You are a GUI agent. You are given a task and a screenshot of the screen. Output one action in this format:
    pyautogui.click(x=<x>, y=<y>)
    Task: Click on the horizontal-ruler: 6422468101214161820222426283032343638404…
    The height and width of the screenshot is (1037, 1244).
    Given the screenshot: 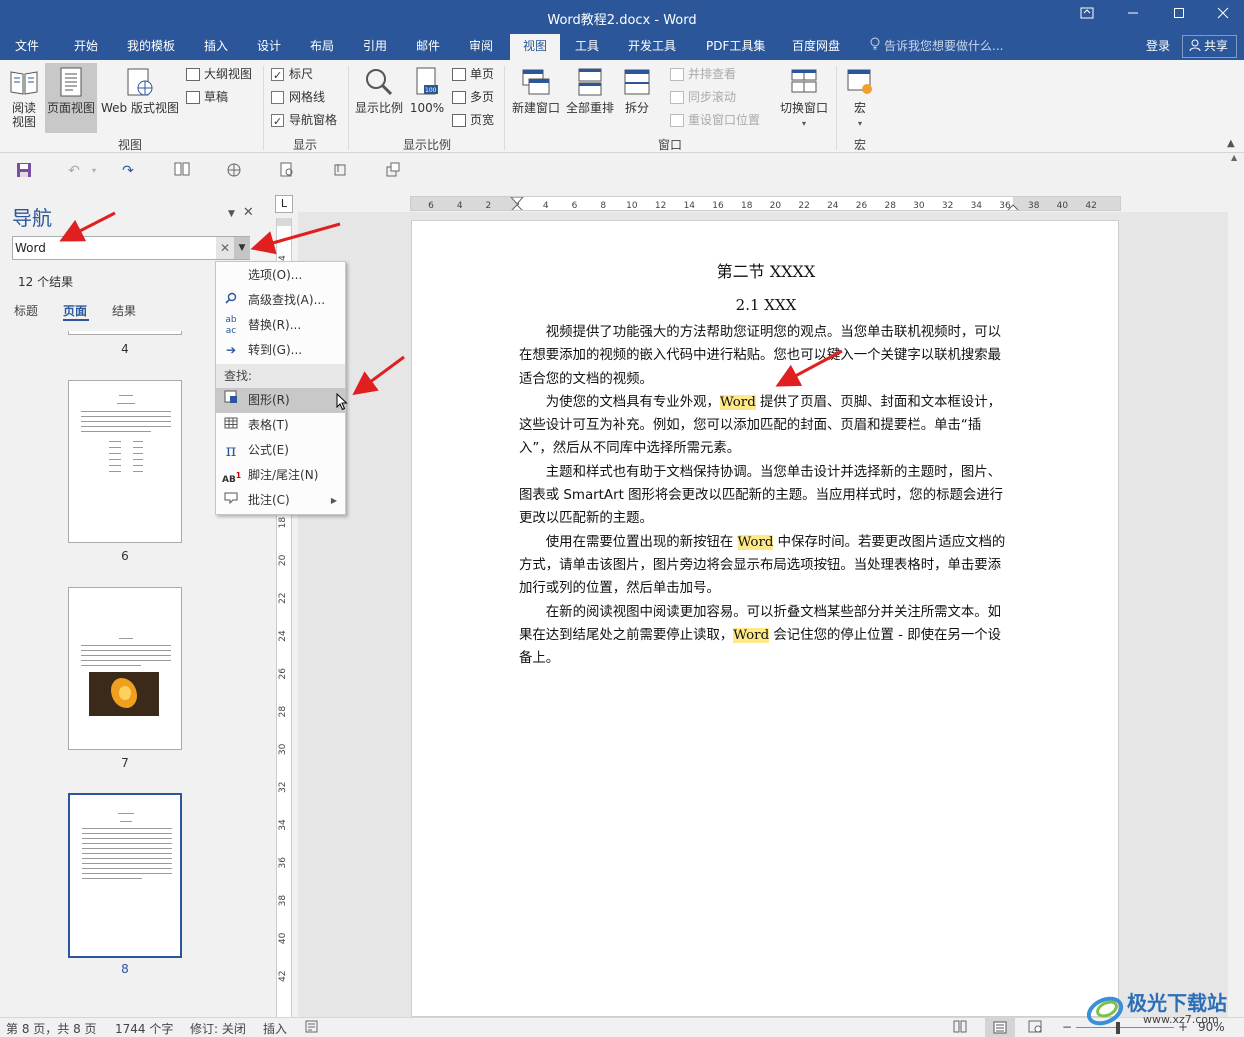 What is the action you would take?
    pyautogui.click(x=765, y=203)
    